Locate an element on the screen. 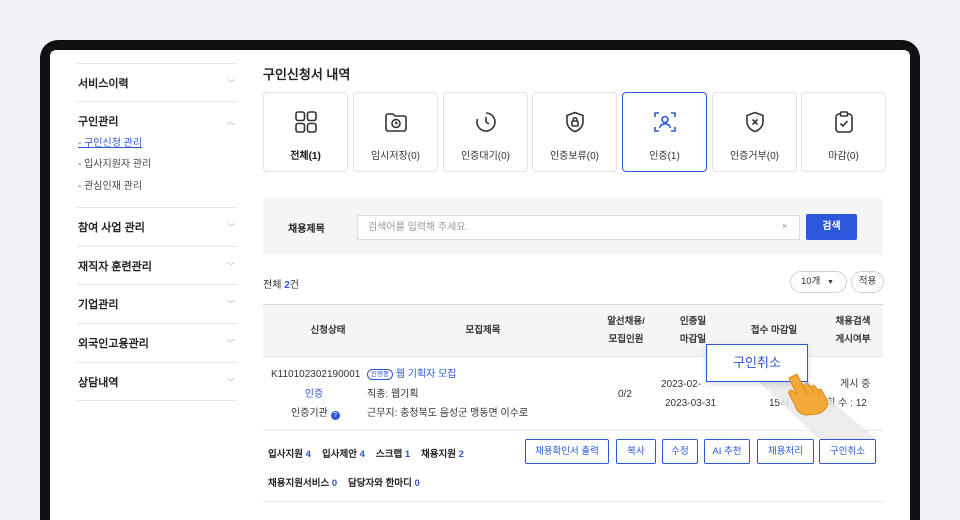  cert-org: 인증기관 ? is located at coordinates (315, 414).